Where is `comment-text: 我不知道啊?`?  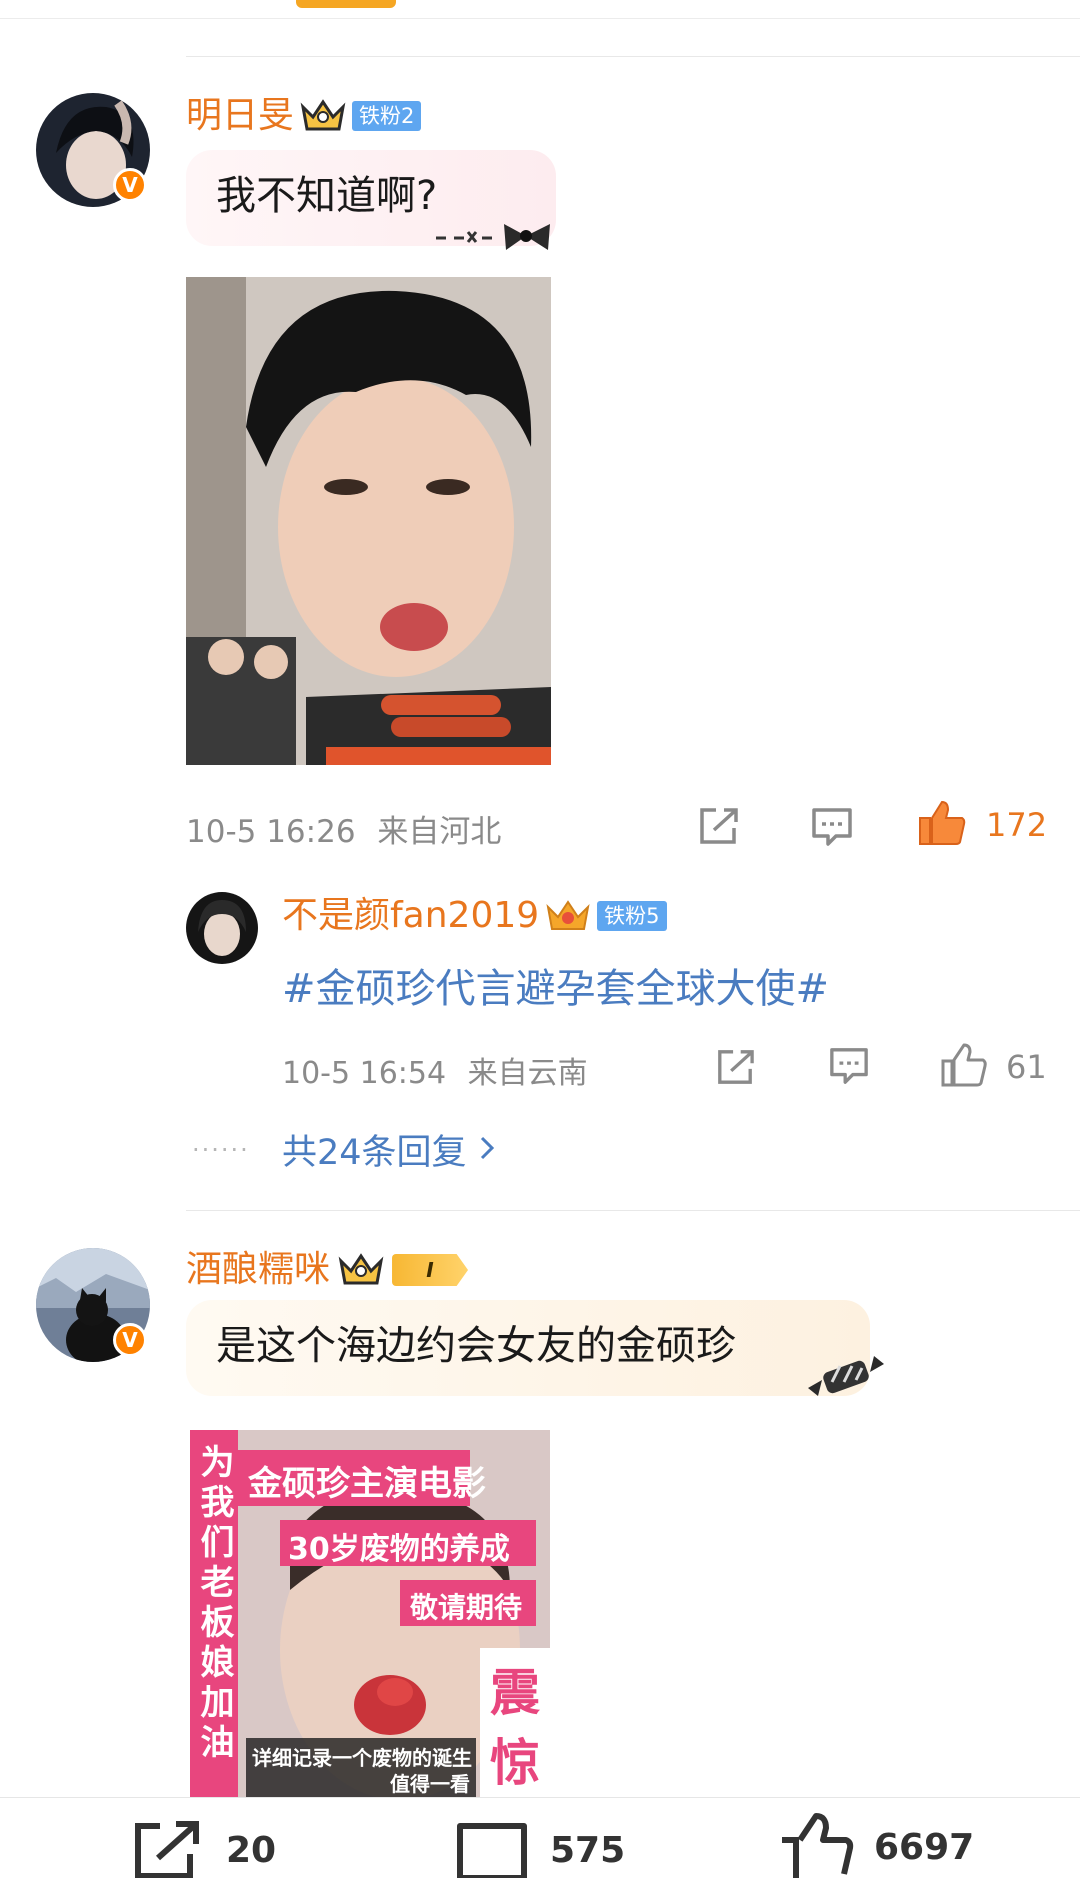
comment-text: 我不知道啊? is located at coordinates (327, 196).